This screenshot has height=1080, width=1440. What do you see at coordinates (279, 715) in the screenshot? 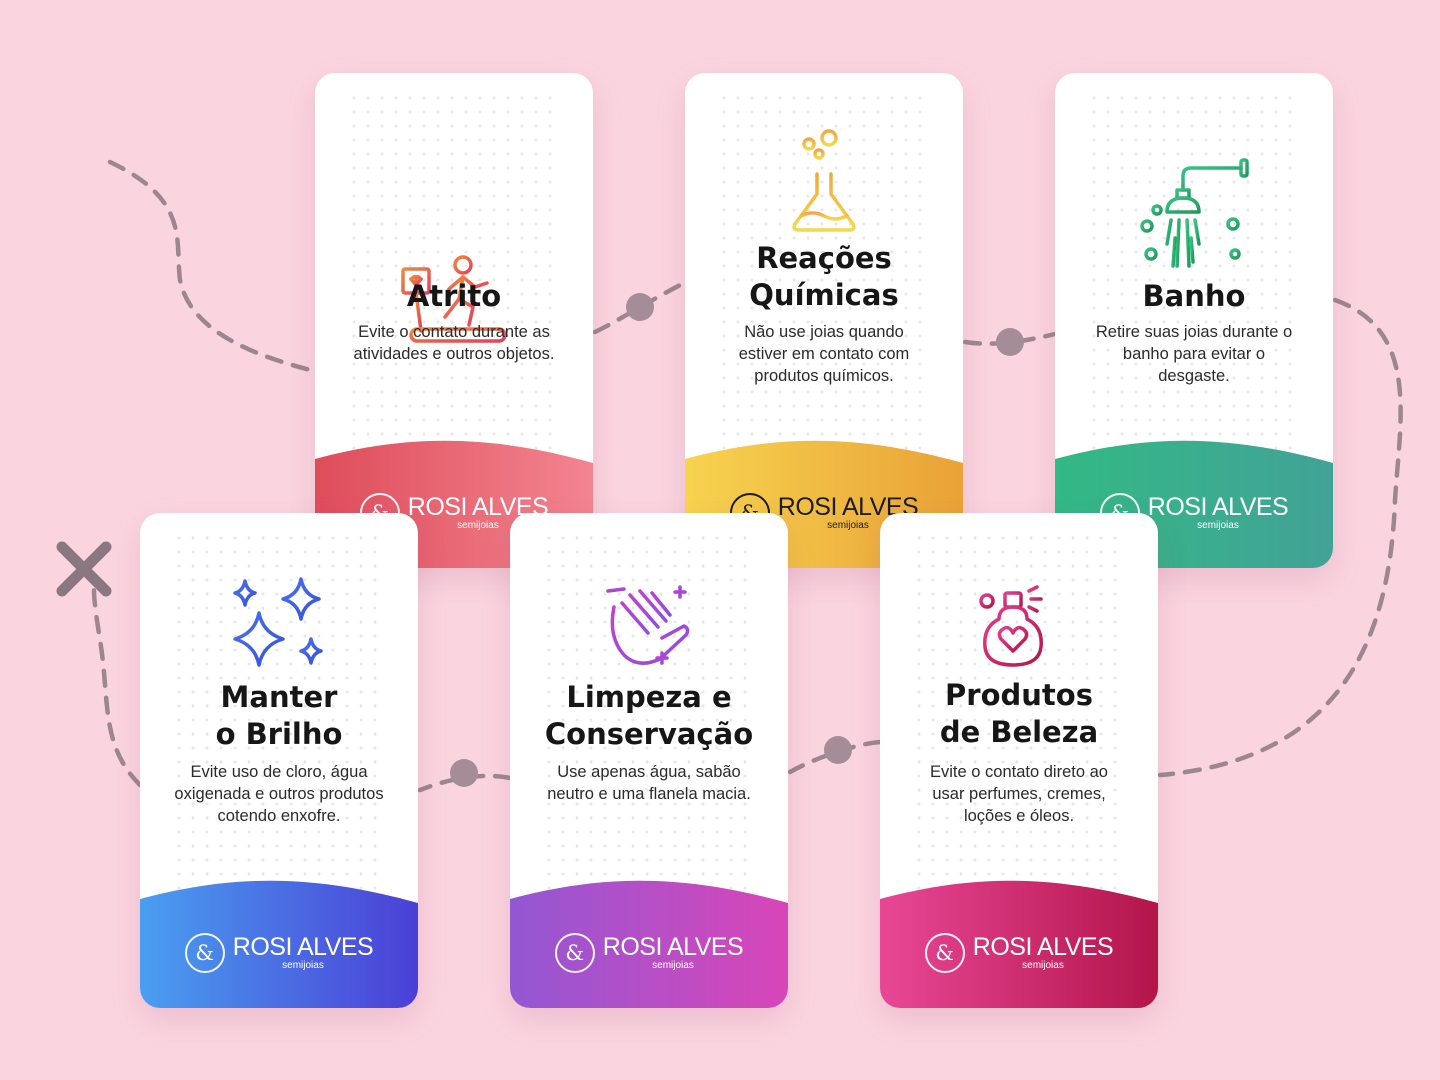
I see `card-title: Manter o Brilho` at bounding box center [279, 715].